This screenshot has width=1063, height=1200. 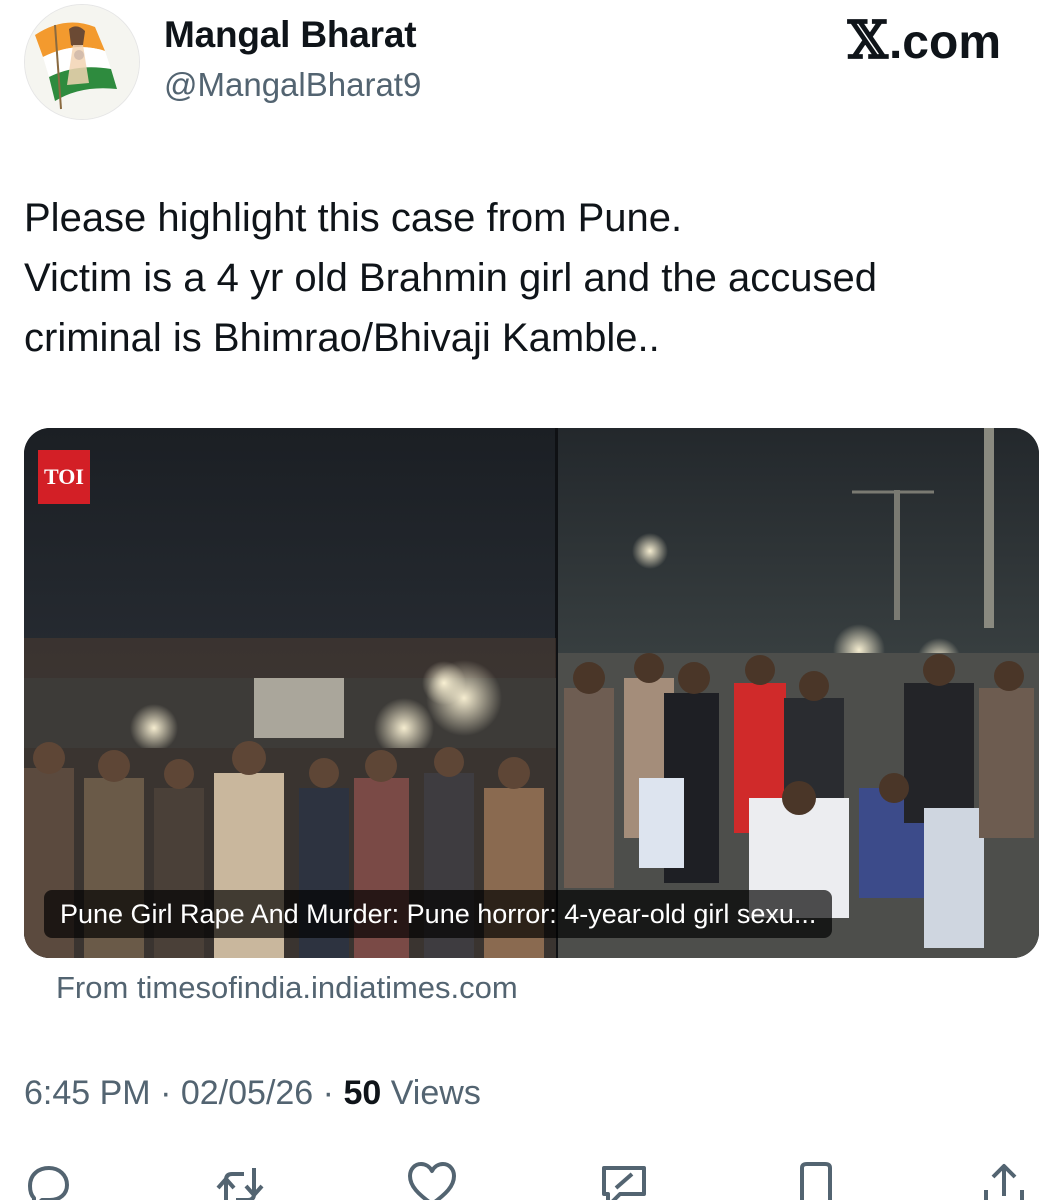 What do you see at coordinates (362, 1093) in the screenshot?
I see `views-count: 50` at bounding box center [362, 1093].